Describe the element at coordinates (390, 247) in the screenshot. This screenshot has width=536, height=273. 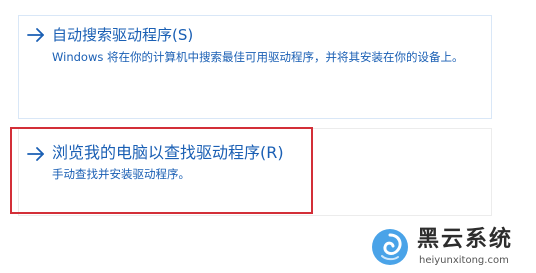
I see `swirl-logo-icon` at that location.